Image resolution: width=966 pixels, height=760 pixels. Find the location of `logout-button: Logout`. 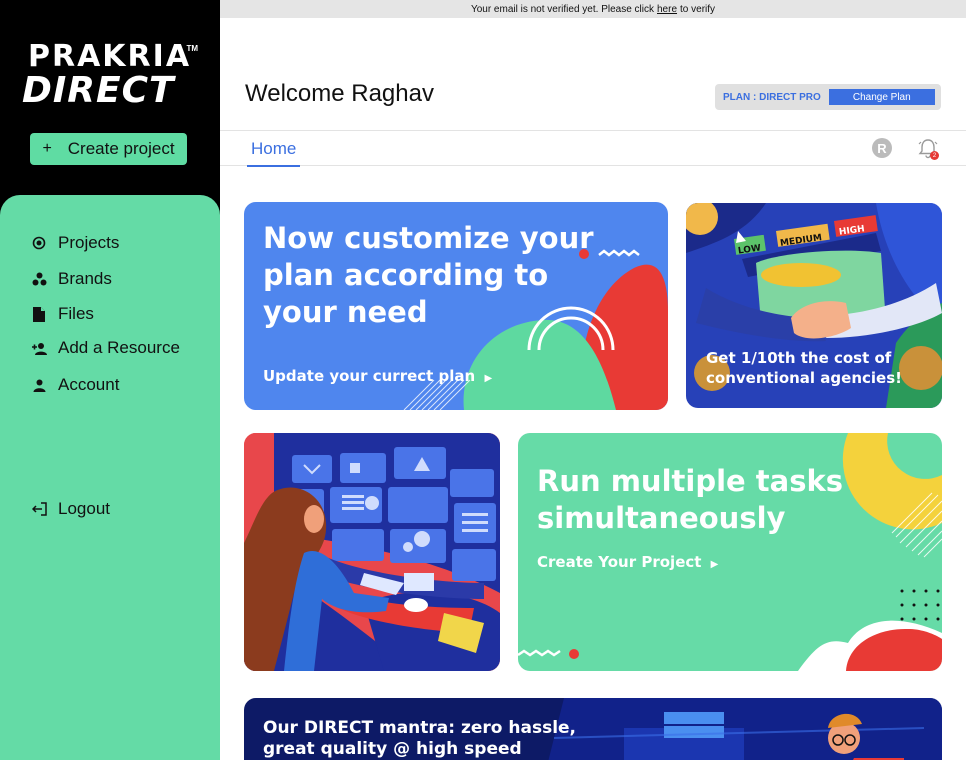

logout-button: Logout is located at coordinates (70, 509).